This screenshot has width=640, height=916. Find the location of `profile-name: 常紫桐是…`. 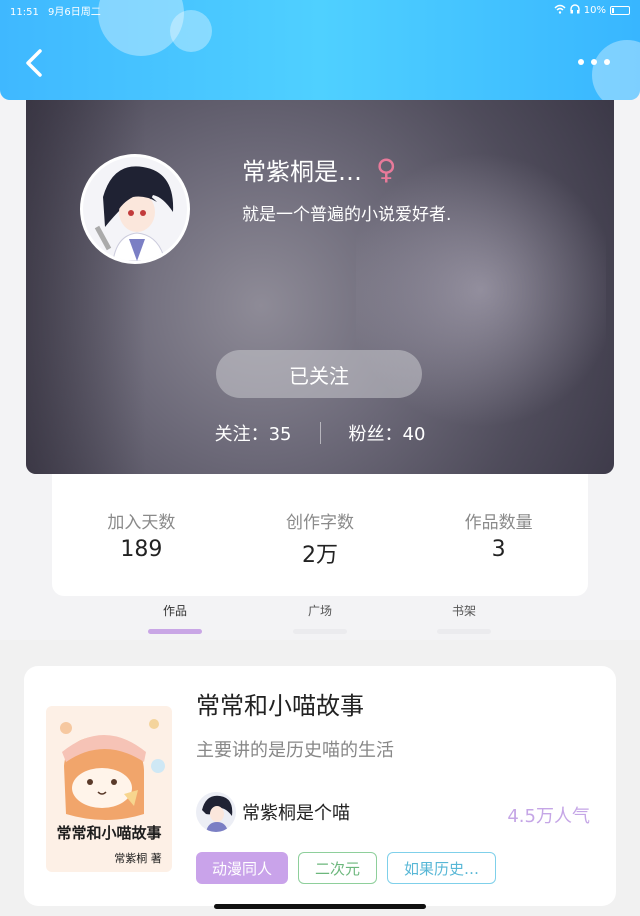

profile-name: 常紫桐是… is located at coordinates (302, 172).